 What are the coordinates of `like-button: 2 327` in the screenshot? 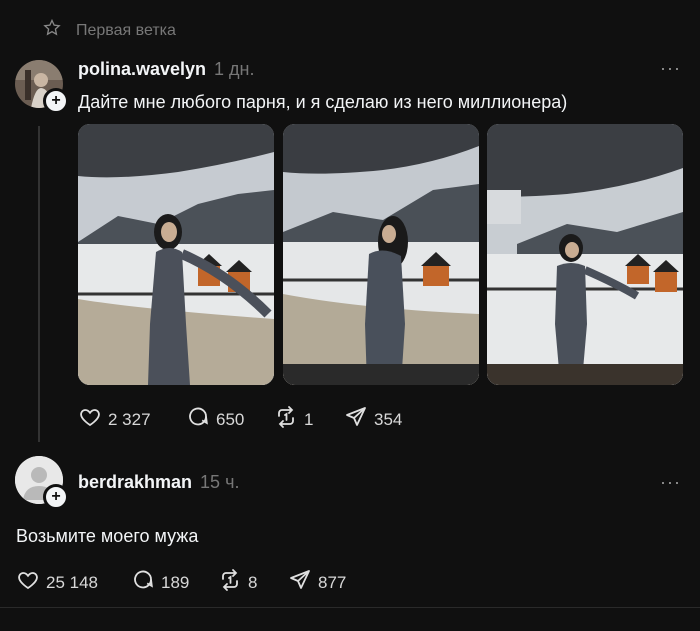 It's located at (132, 419).